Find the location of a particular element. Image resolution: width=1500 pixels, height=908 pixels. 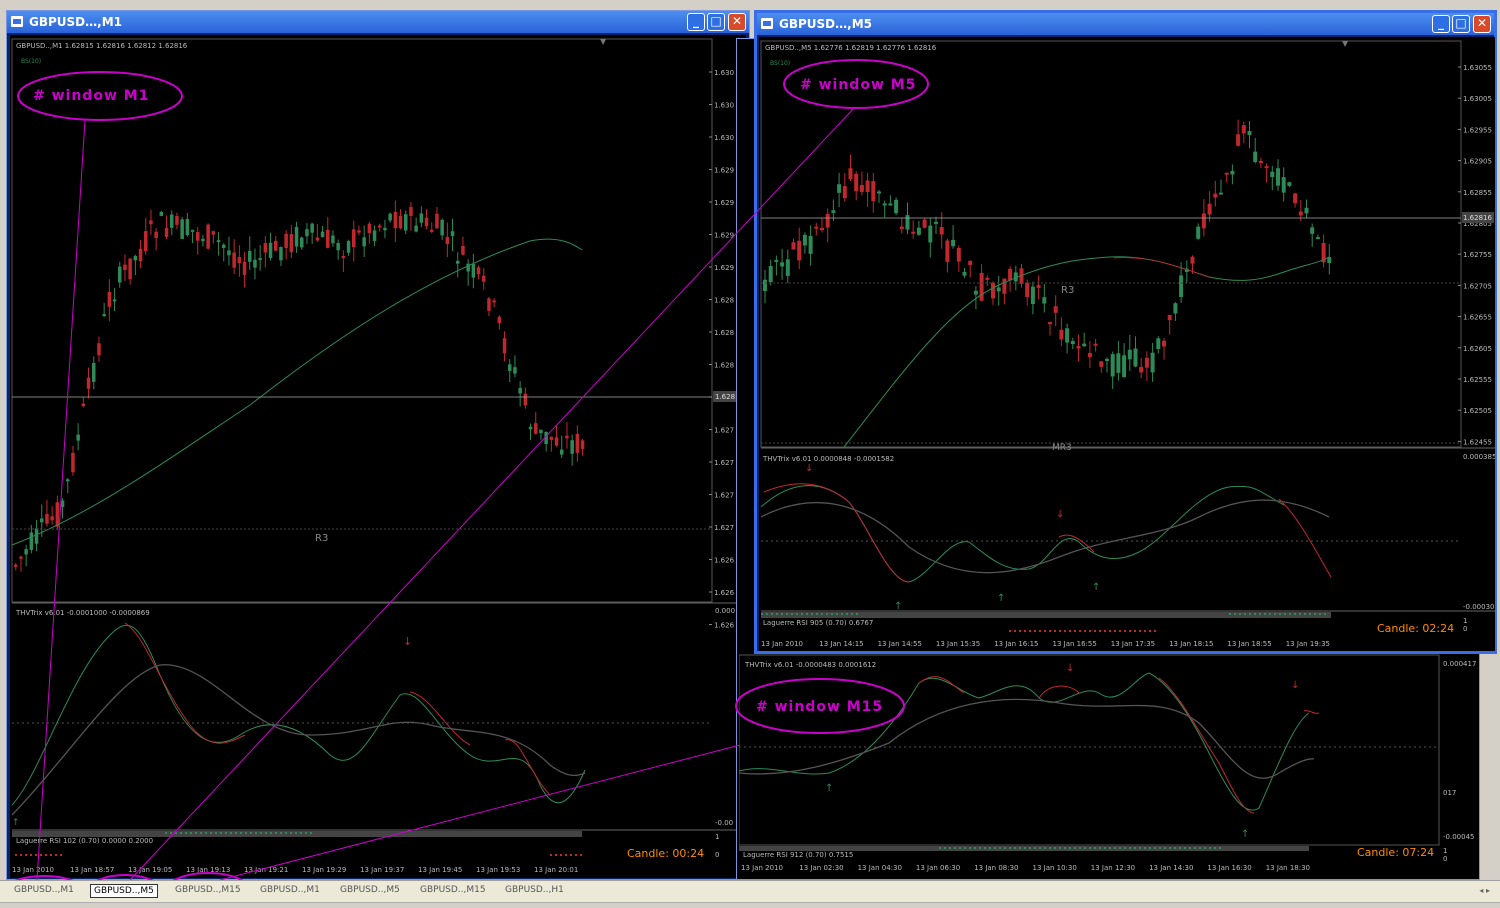

laguerre-scale-top: 1 is located at coordinates (1445, 851).